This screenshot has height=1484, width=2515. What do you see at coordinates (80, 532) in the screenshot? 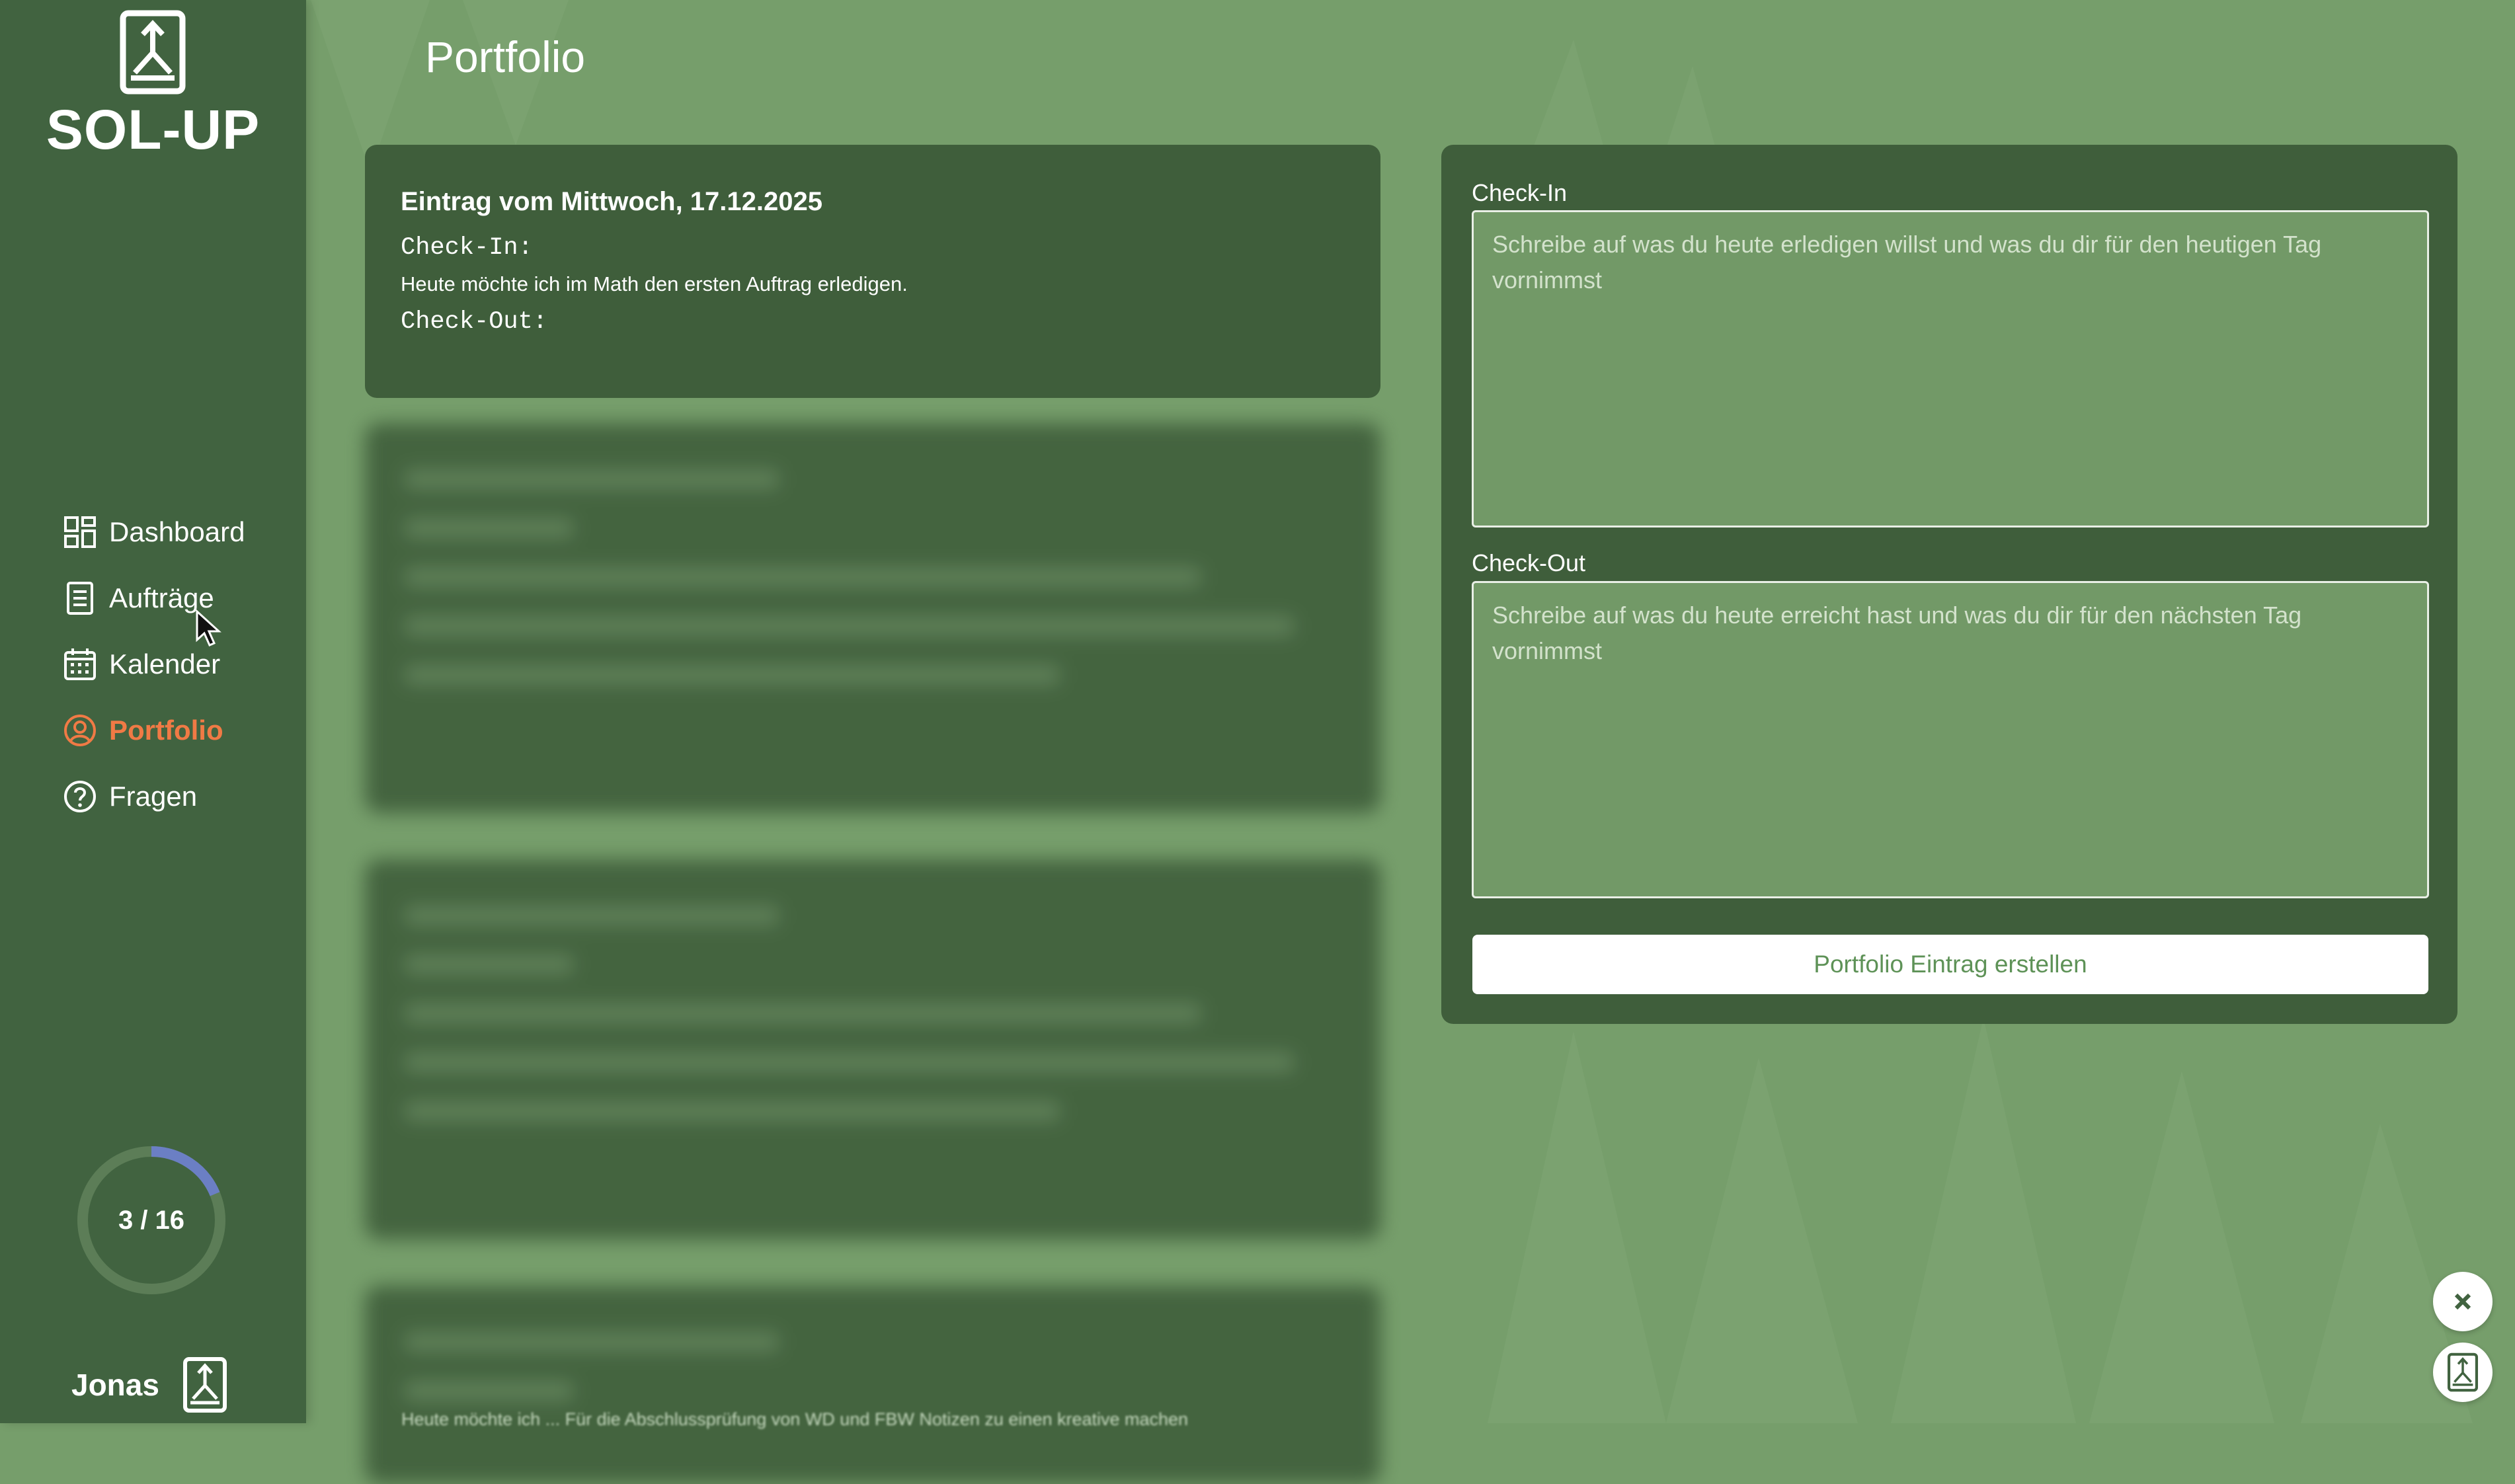
I see `dashboard-icon` at bounding box center [80, 532].